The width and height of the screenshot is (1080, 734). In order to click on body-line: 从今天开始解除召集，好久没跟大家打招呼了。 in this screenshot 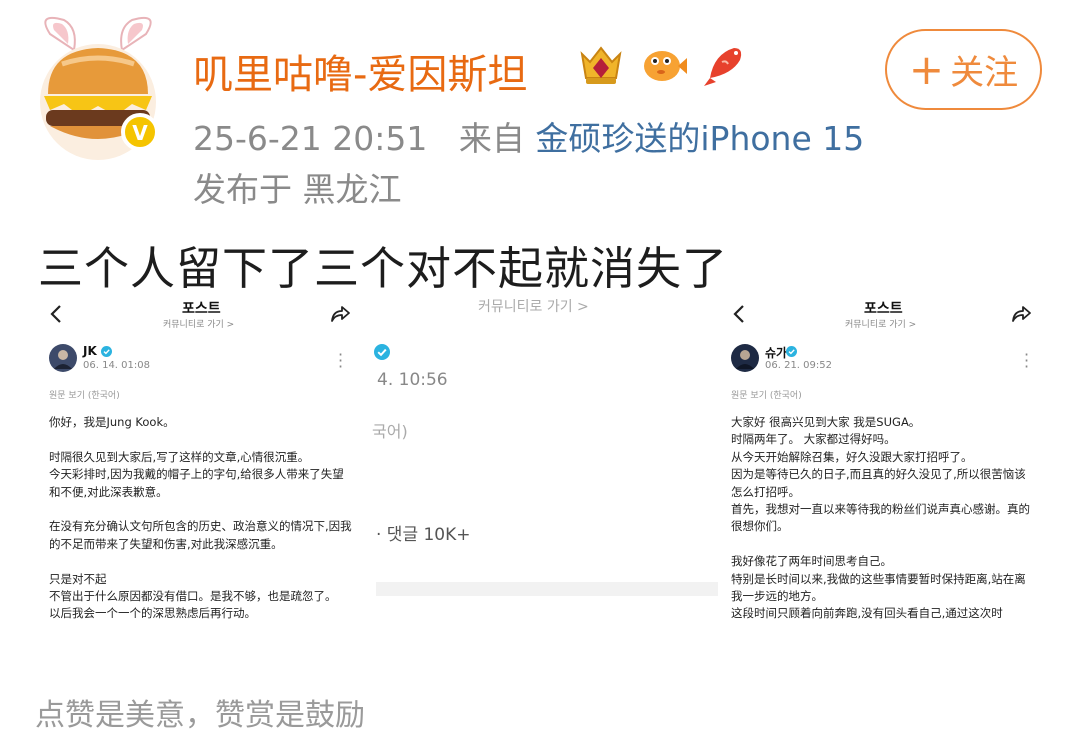, I will do `click(852, 456)`.